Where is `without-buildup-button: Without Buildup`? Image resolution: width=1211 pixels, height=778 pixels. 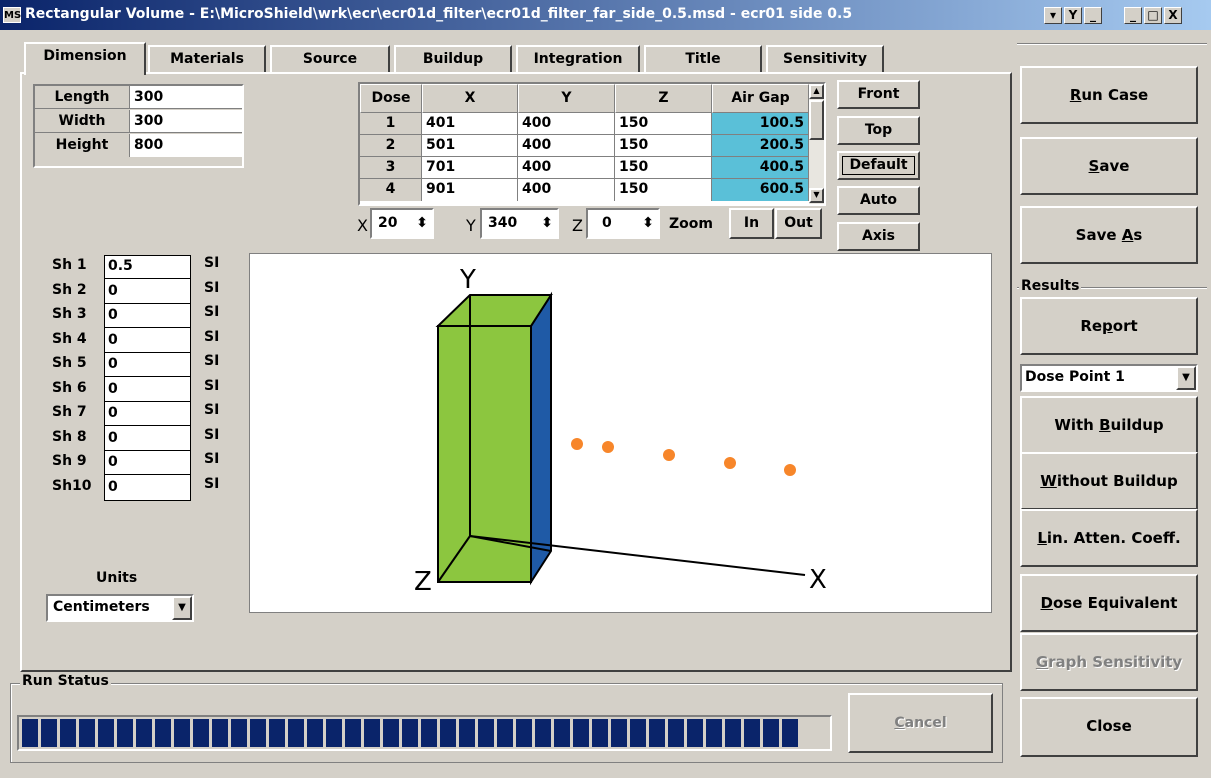
without-buildup-button: Without Buildup is located at coordinates (1109, 481).